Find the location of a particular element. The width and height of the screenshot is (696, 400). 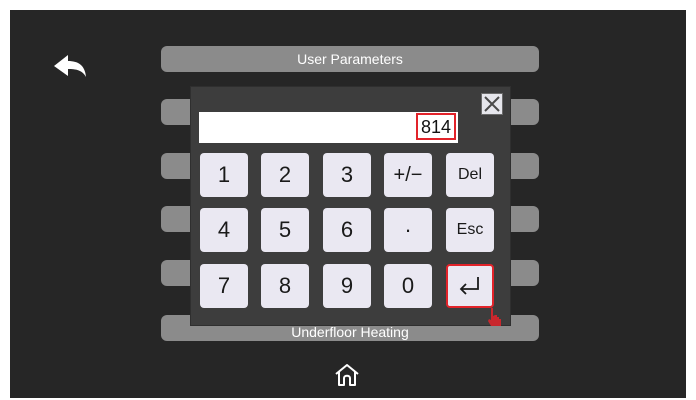

key-1: 1 is located at coordinates (224, 175).